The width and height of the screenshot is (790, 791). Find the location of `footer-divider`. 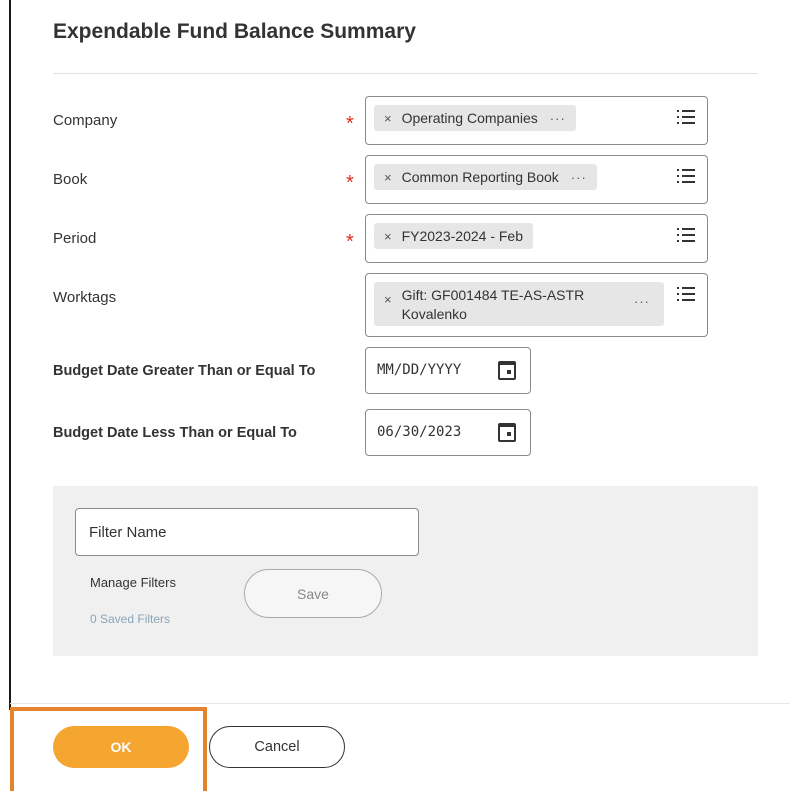

footer-divider is located at coordinates (400, 703).